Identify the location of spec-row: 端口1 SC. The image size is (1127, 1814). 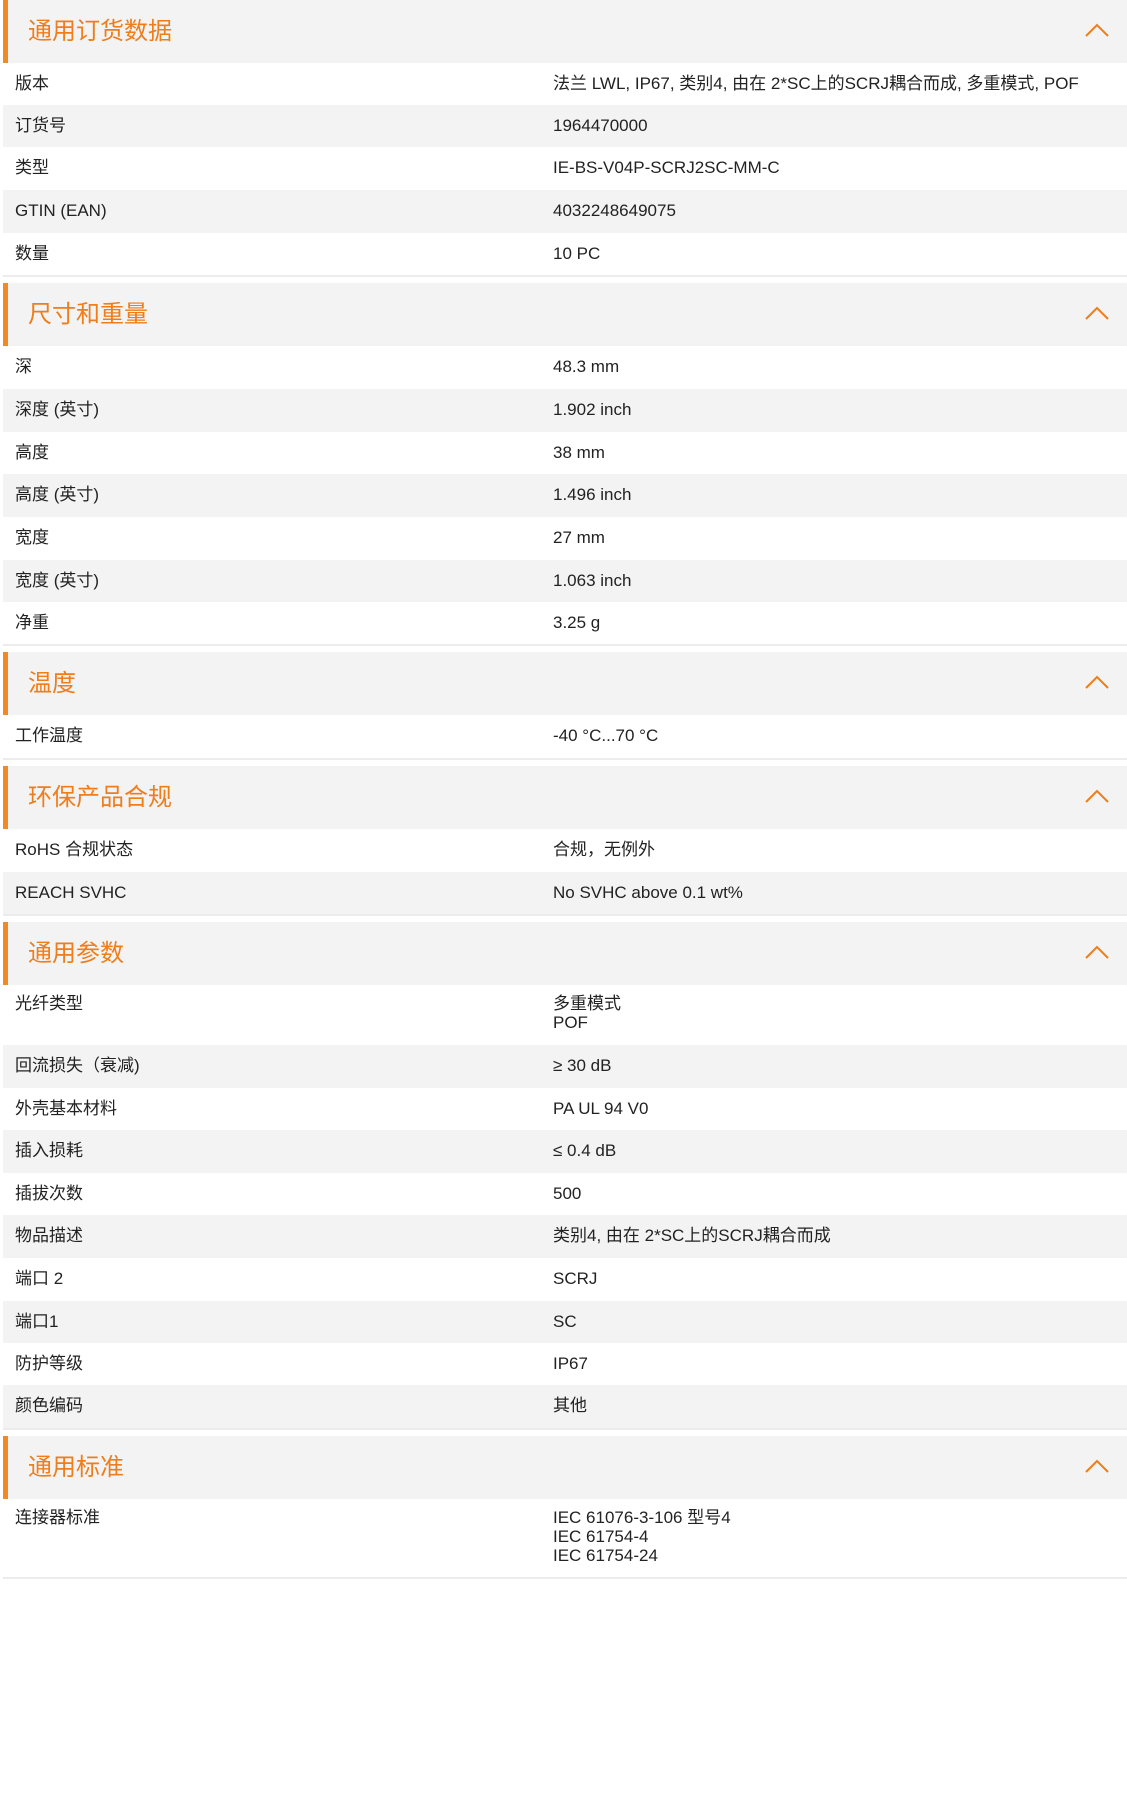
(565, 1322).